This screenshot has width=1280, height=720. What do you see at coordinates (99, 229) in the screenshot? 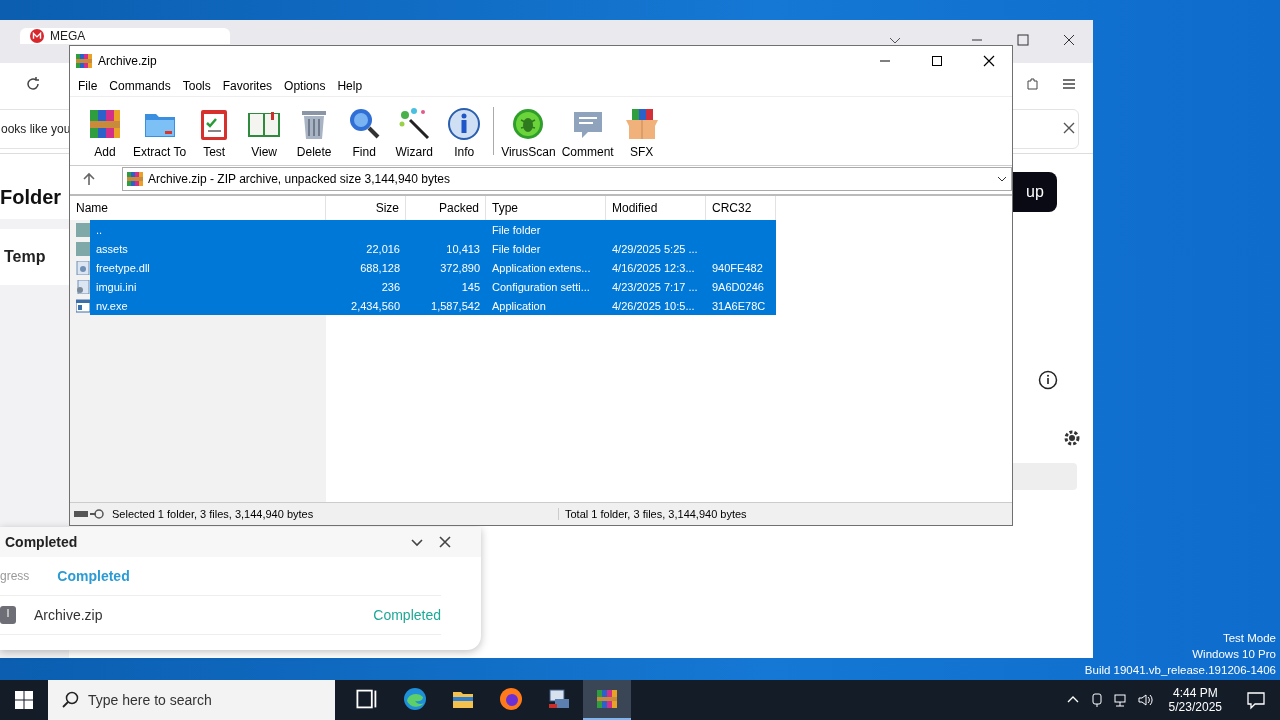
I see `table-cell: ..` at bounding box center [99, 229].